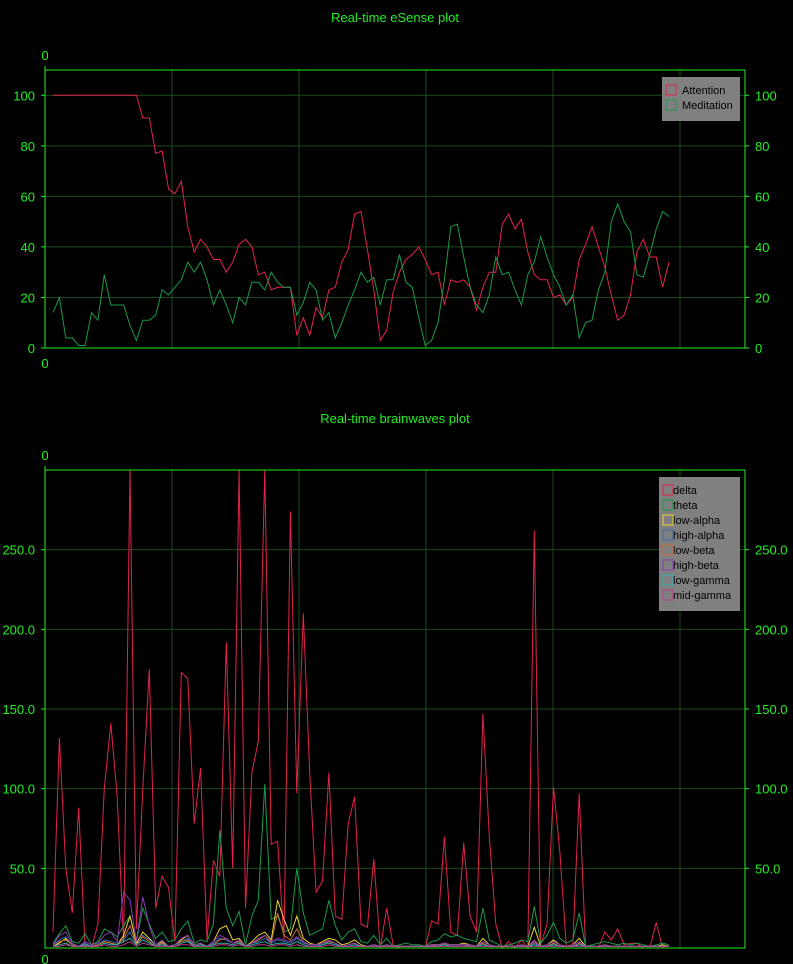 The width and height of the screenshot is (793, 964). Describe the element at coordinates (702, 596) in the screenshot. I see `legend-label-mid-gamma: mid-gamma` at that location.